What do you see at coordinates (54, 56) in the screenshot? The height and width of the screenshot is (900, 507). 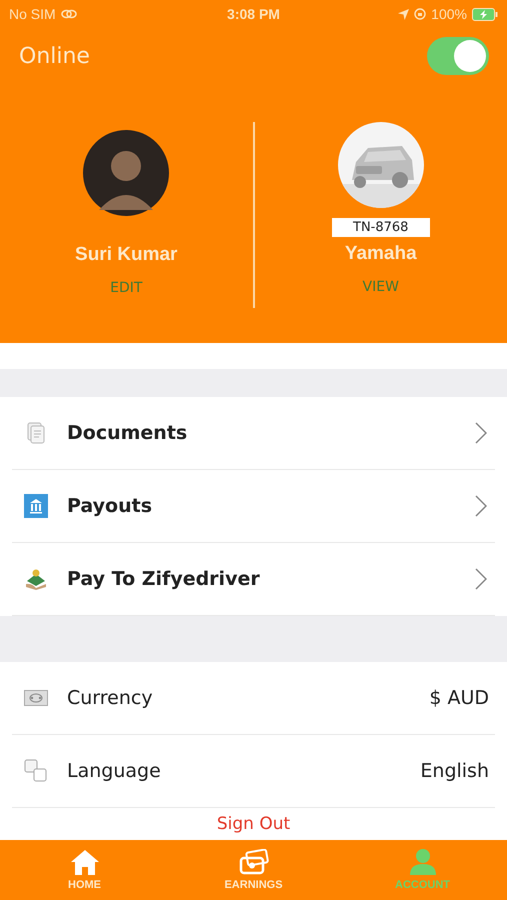 I see `status-title: Online` at bounding box center [54, 56].